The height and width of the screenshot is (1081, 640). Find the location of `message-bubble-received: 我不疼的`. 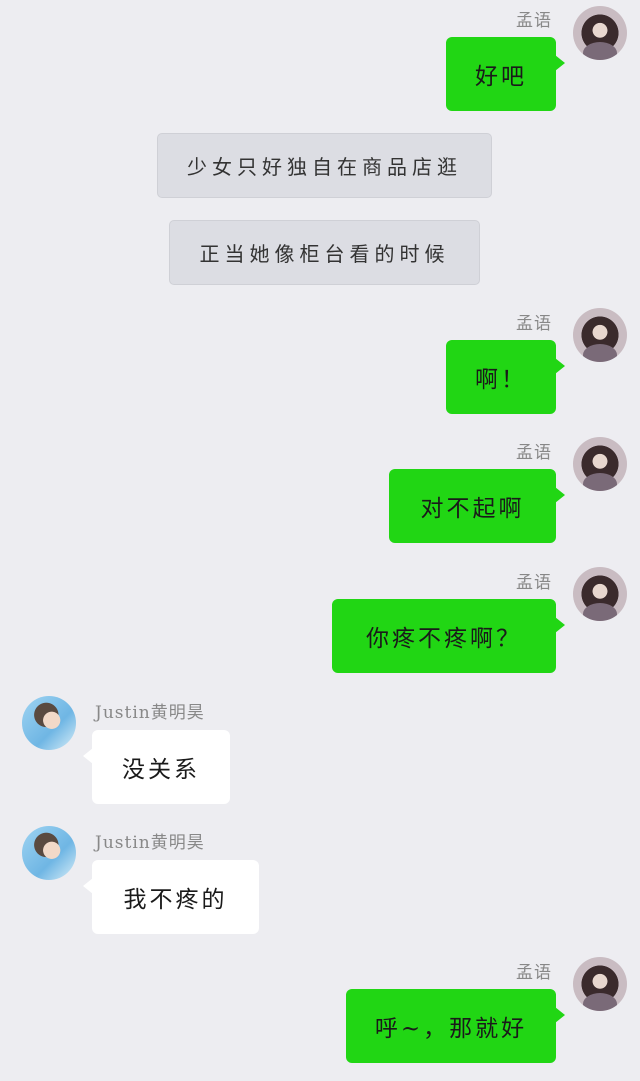

message-bubble-received: 我不疼的 is located at coordinates (171, 897).